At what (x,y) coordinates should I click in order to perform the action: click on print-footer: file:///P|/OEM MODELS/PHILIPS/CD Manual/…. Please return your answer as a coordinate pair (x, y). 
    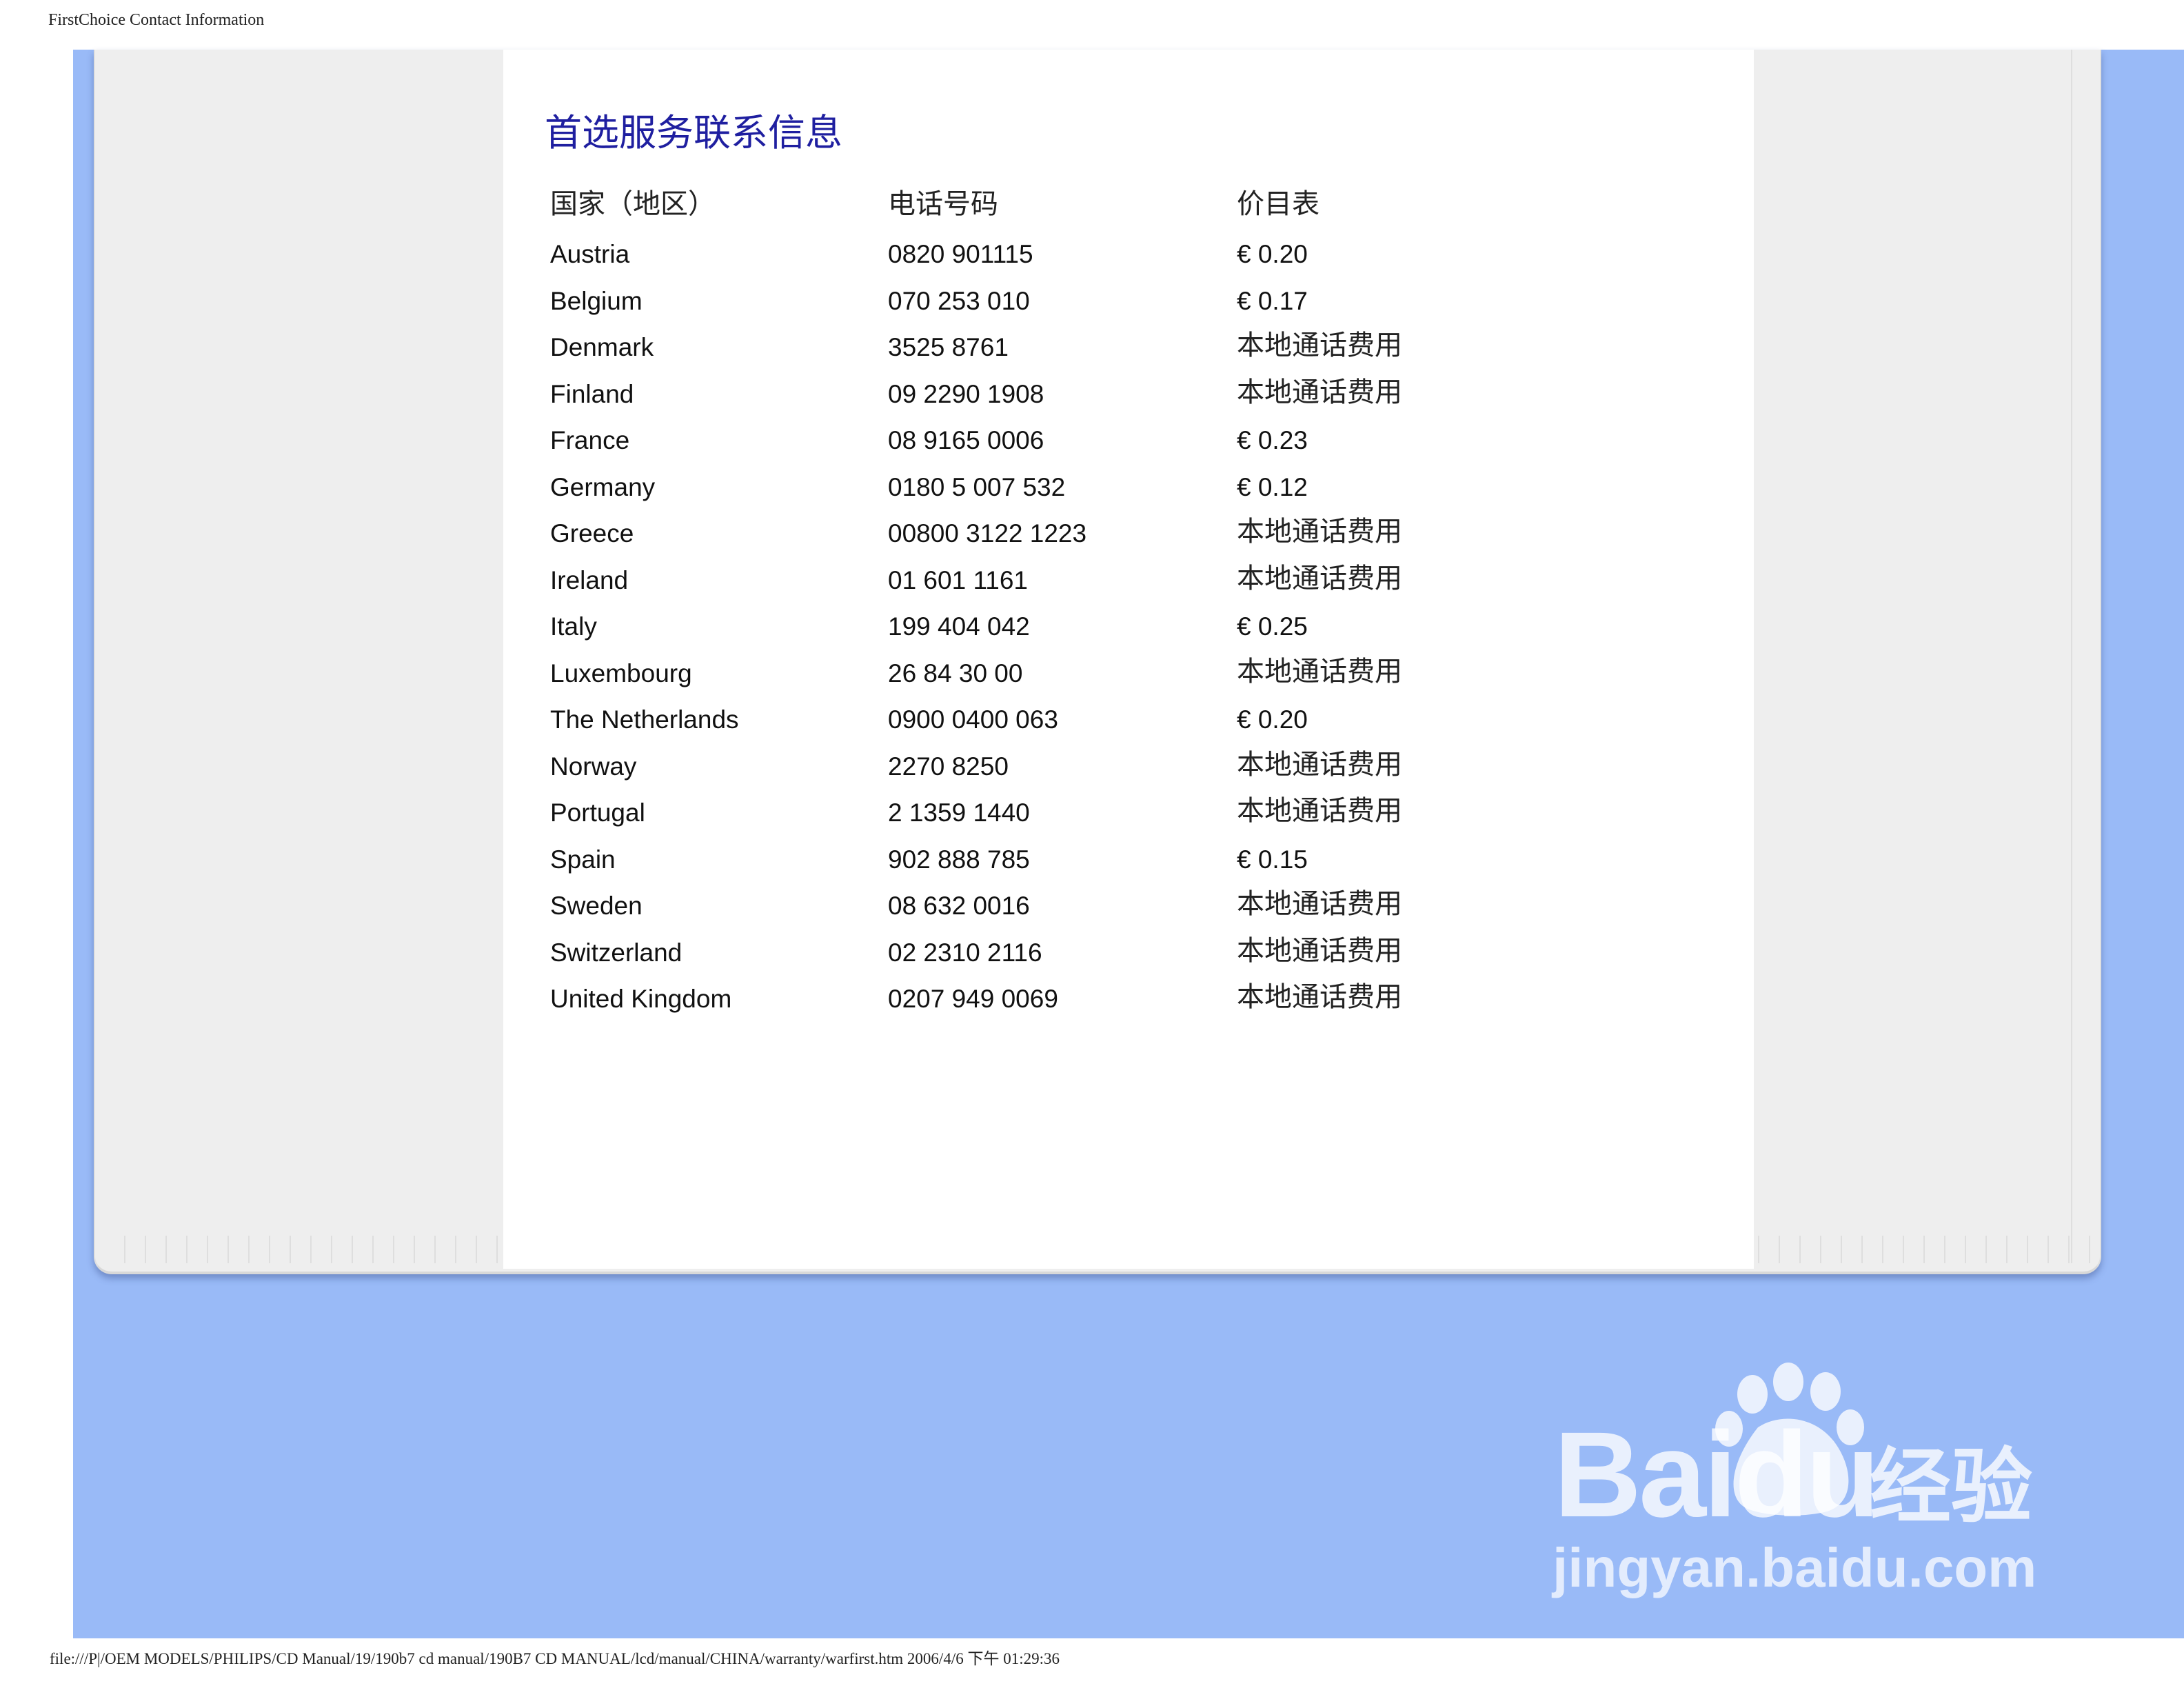
    Looking at the image, I should click on (555, 1658).